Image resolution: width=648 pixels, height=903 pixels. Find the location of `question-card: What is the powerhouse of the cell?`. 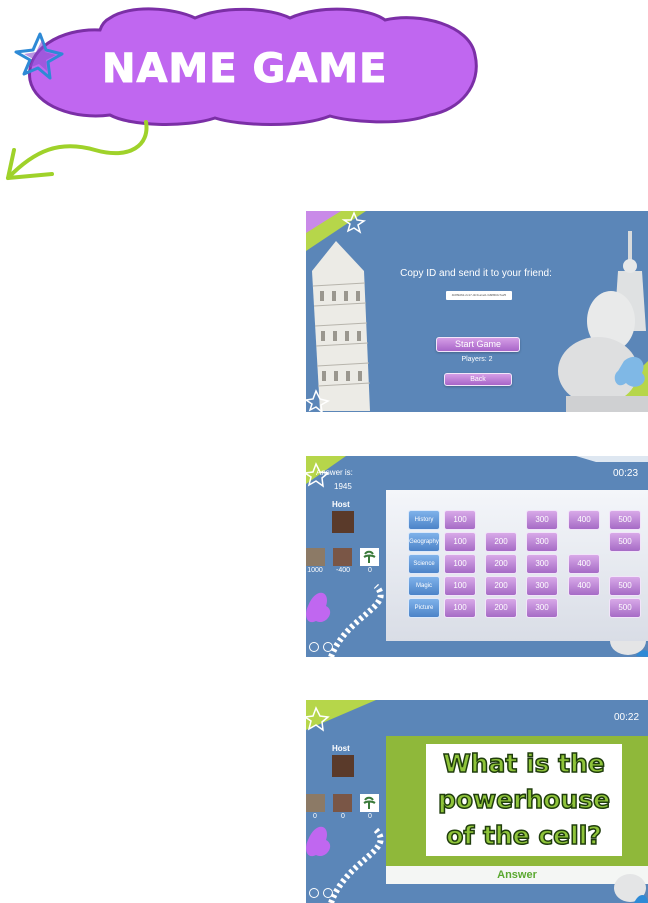

question-card: What is the powerhouse of the cell? is located at coordinates (524, 800).